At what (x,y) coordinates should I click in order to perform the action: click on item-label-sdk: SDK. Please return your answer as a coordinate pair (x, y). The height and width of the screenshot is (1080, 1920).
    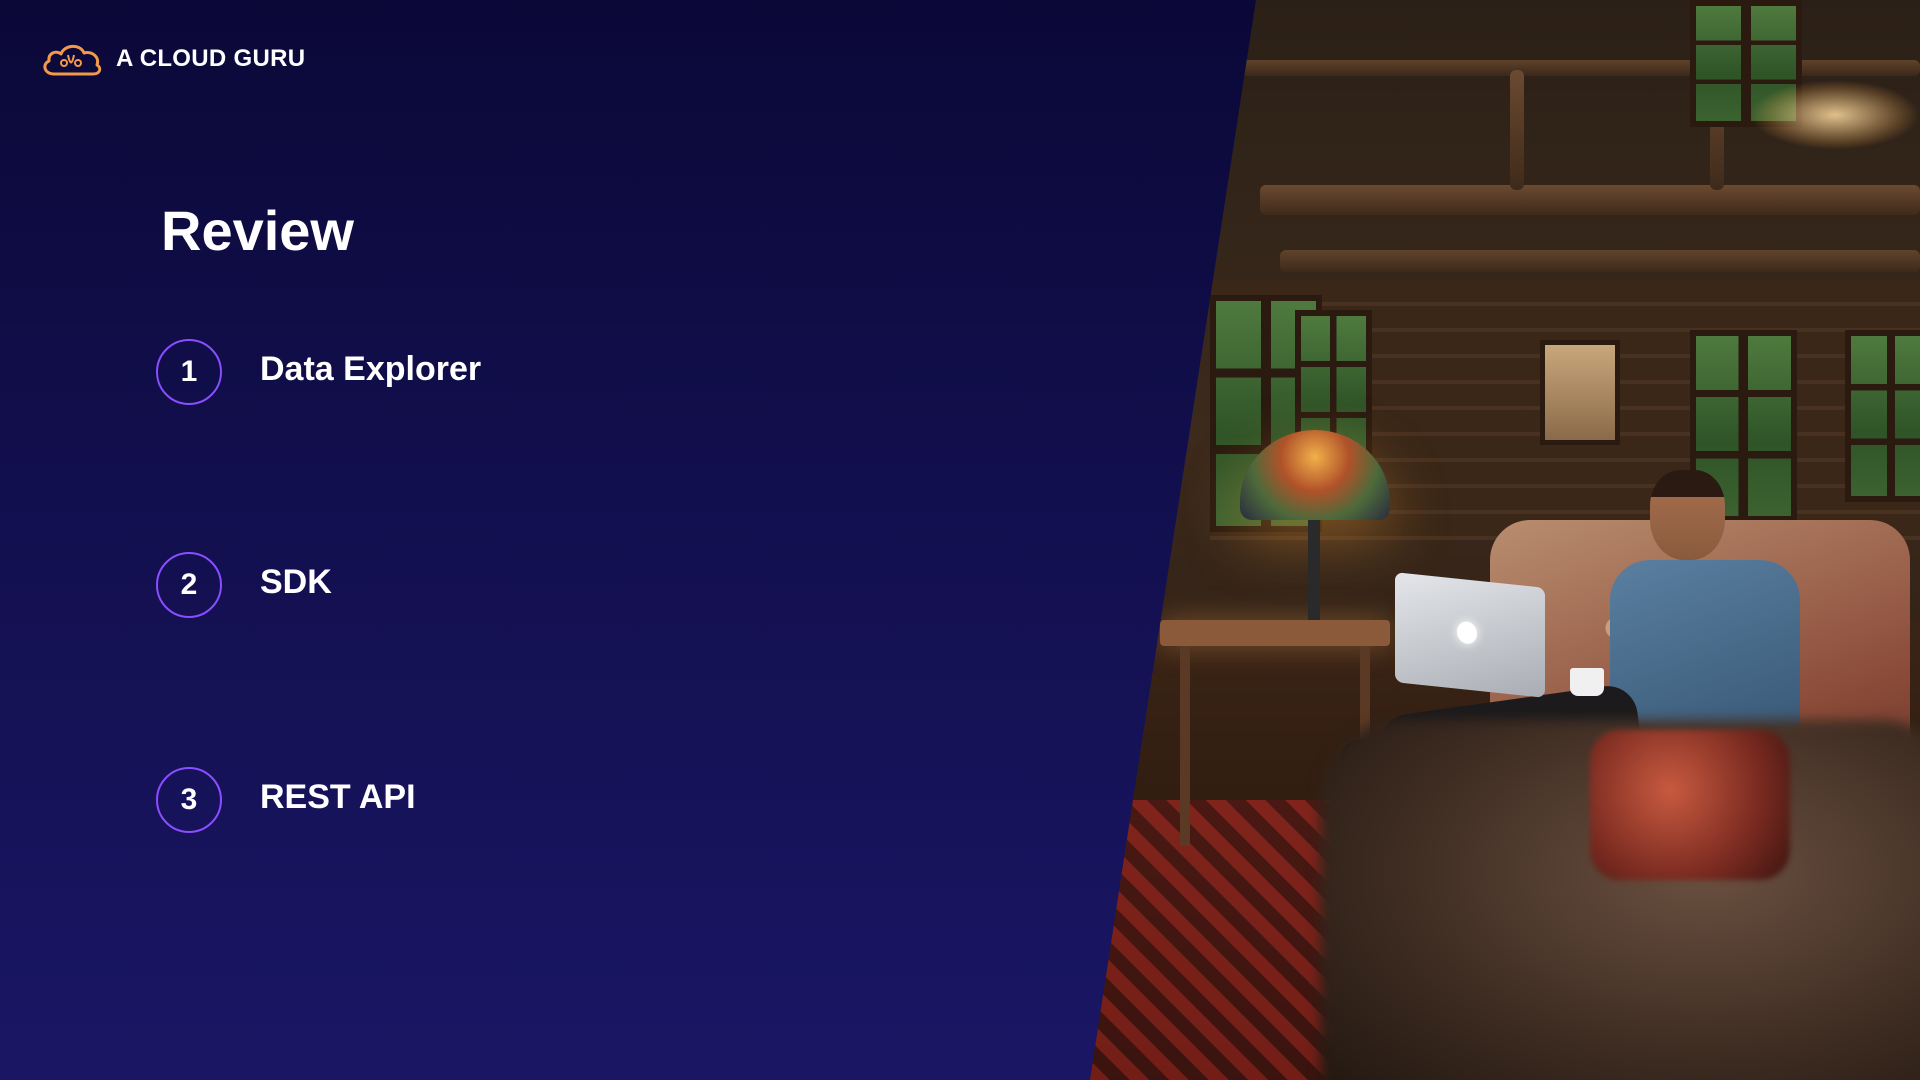
    Looking at the image, I should click on (296, 581).